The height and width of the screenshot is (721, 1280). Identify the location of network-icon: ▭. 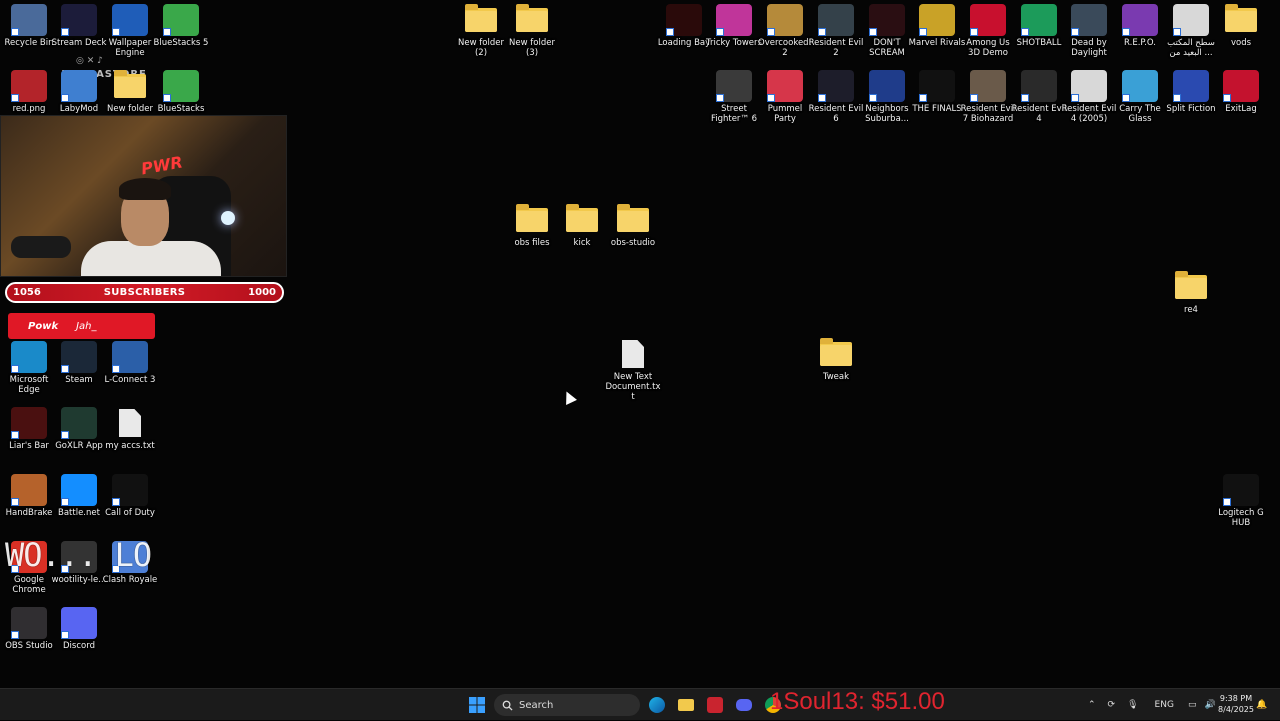
(1192, 705).